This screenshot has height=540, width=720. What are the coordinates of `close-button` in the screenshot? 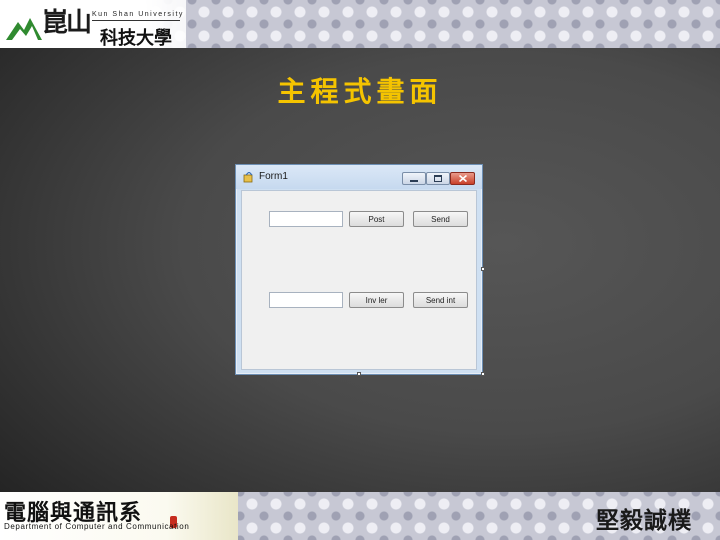 It's located at (462, 178).